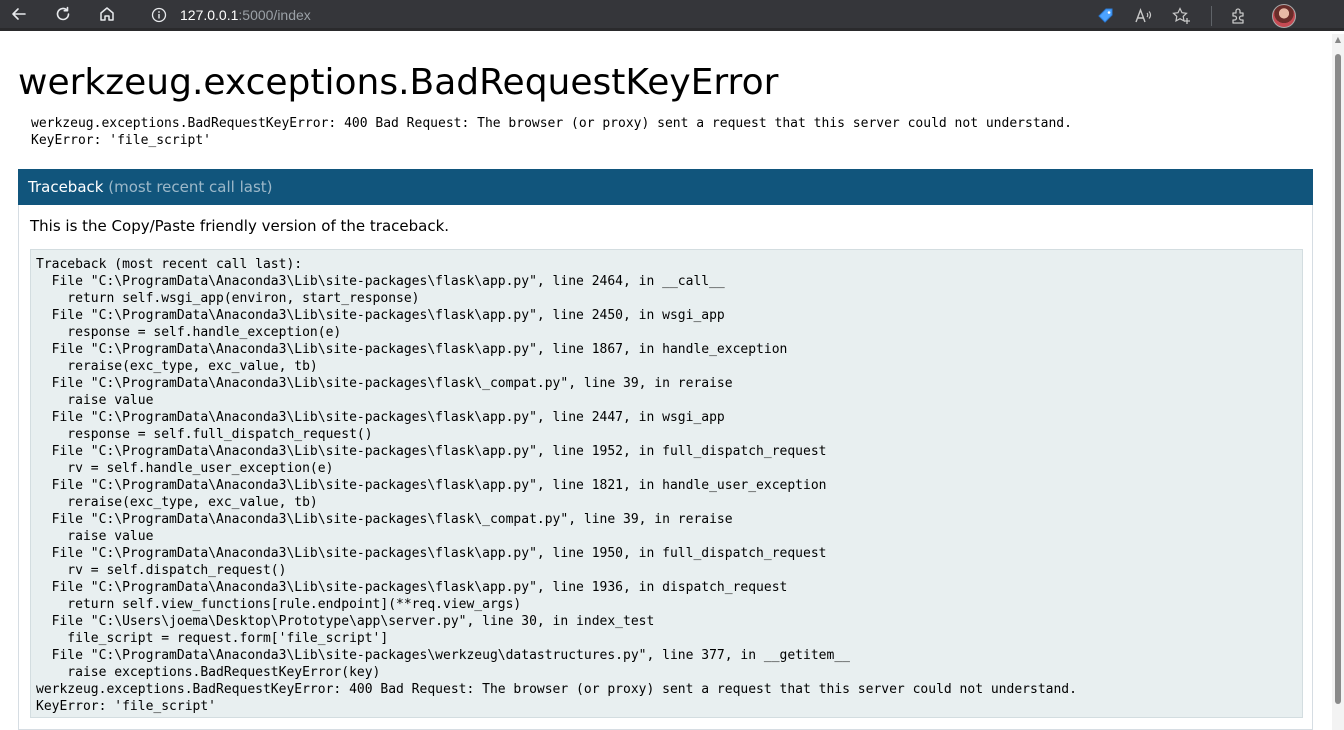  Describe the element at coordinates (185, 468) in the screenshot. I see `traceback-line: rv = self.handle_user_exception(e)` at that location.